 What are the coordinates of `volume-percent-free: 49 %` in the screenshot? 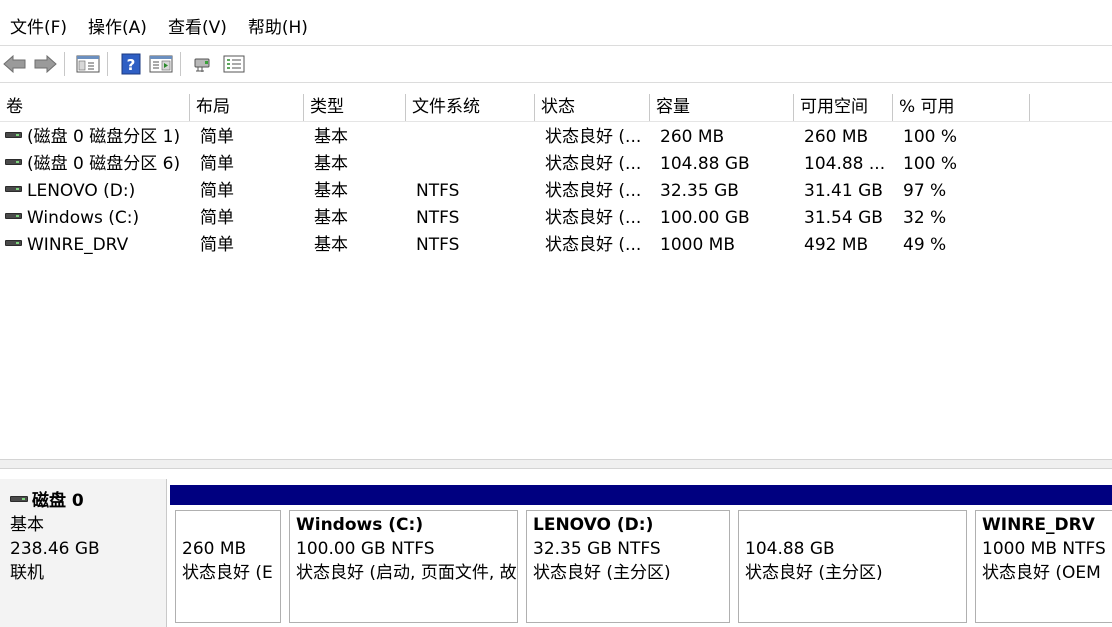 It's located at (925, 245).